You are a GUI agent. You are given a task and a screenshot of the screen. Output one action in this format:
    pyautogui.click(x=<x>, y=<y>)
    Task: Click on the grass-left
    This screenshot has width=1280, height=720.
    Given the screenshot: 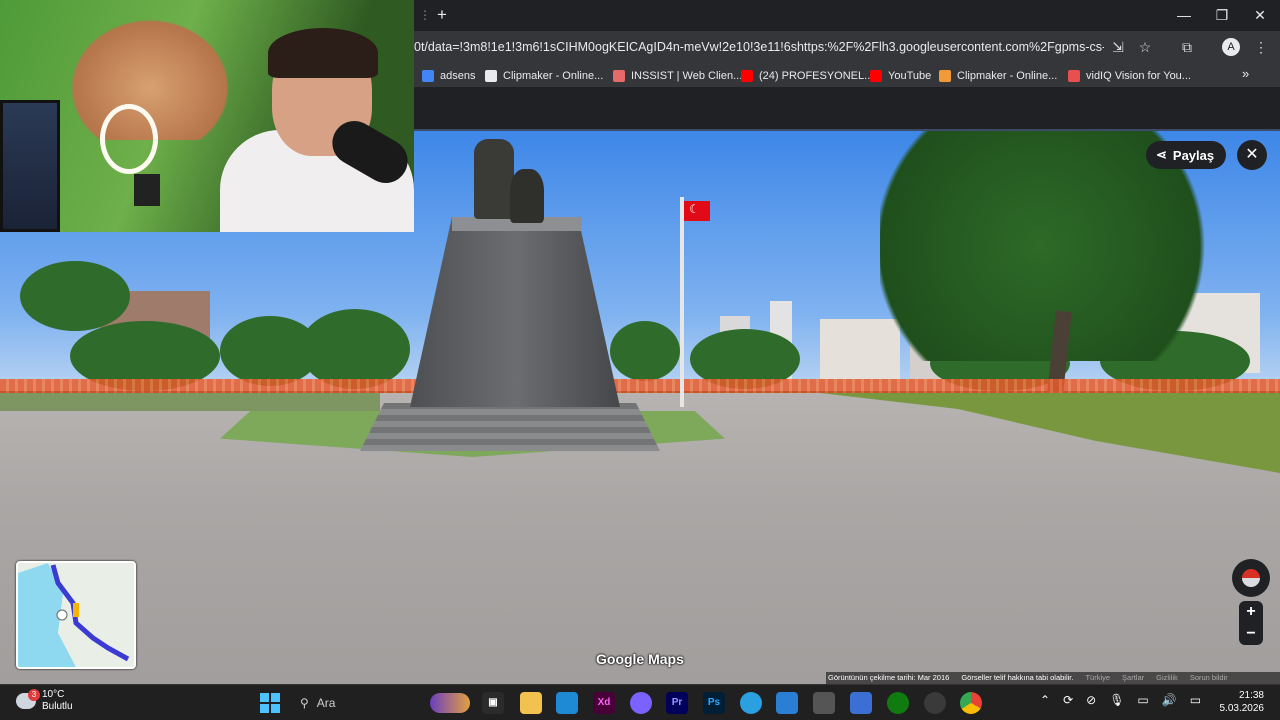 What is the action you would take?
    pyautogui.click(x=190, y=402)
    